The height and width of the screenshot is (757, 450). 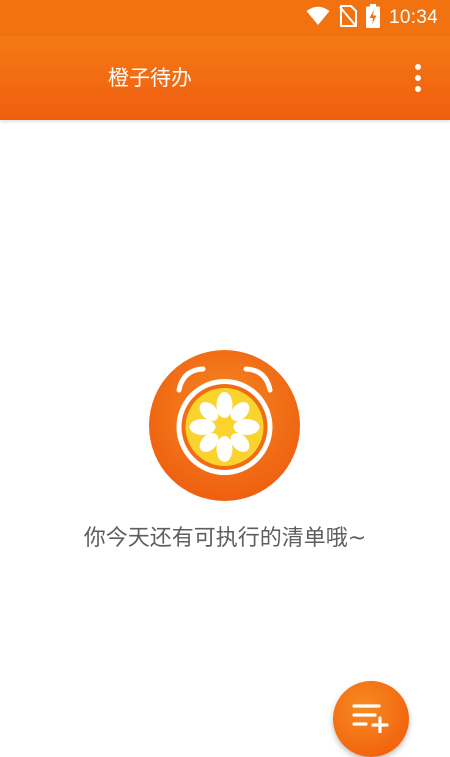 I want to click on orange-alarm-clock-logo, so click(x=224, y=425).